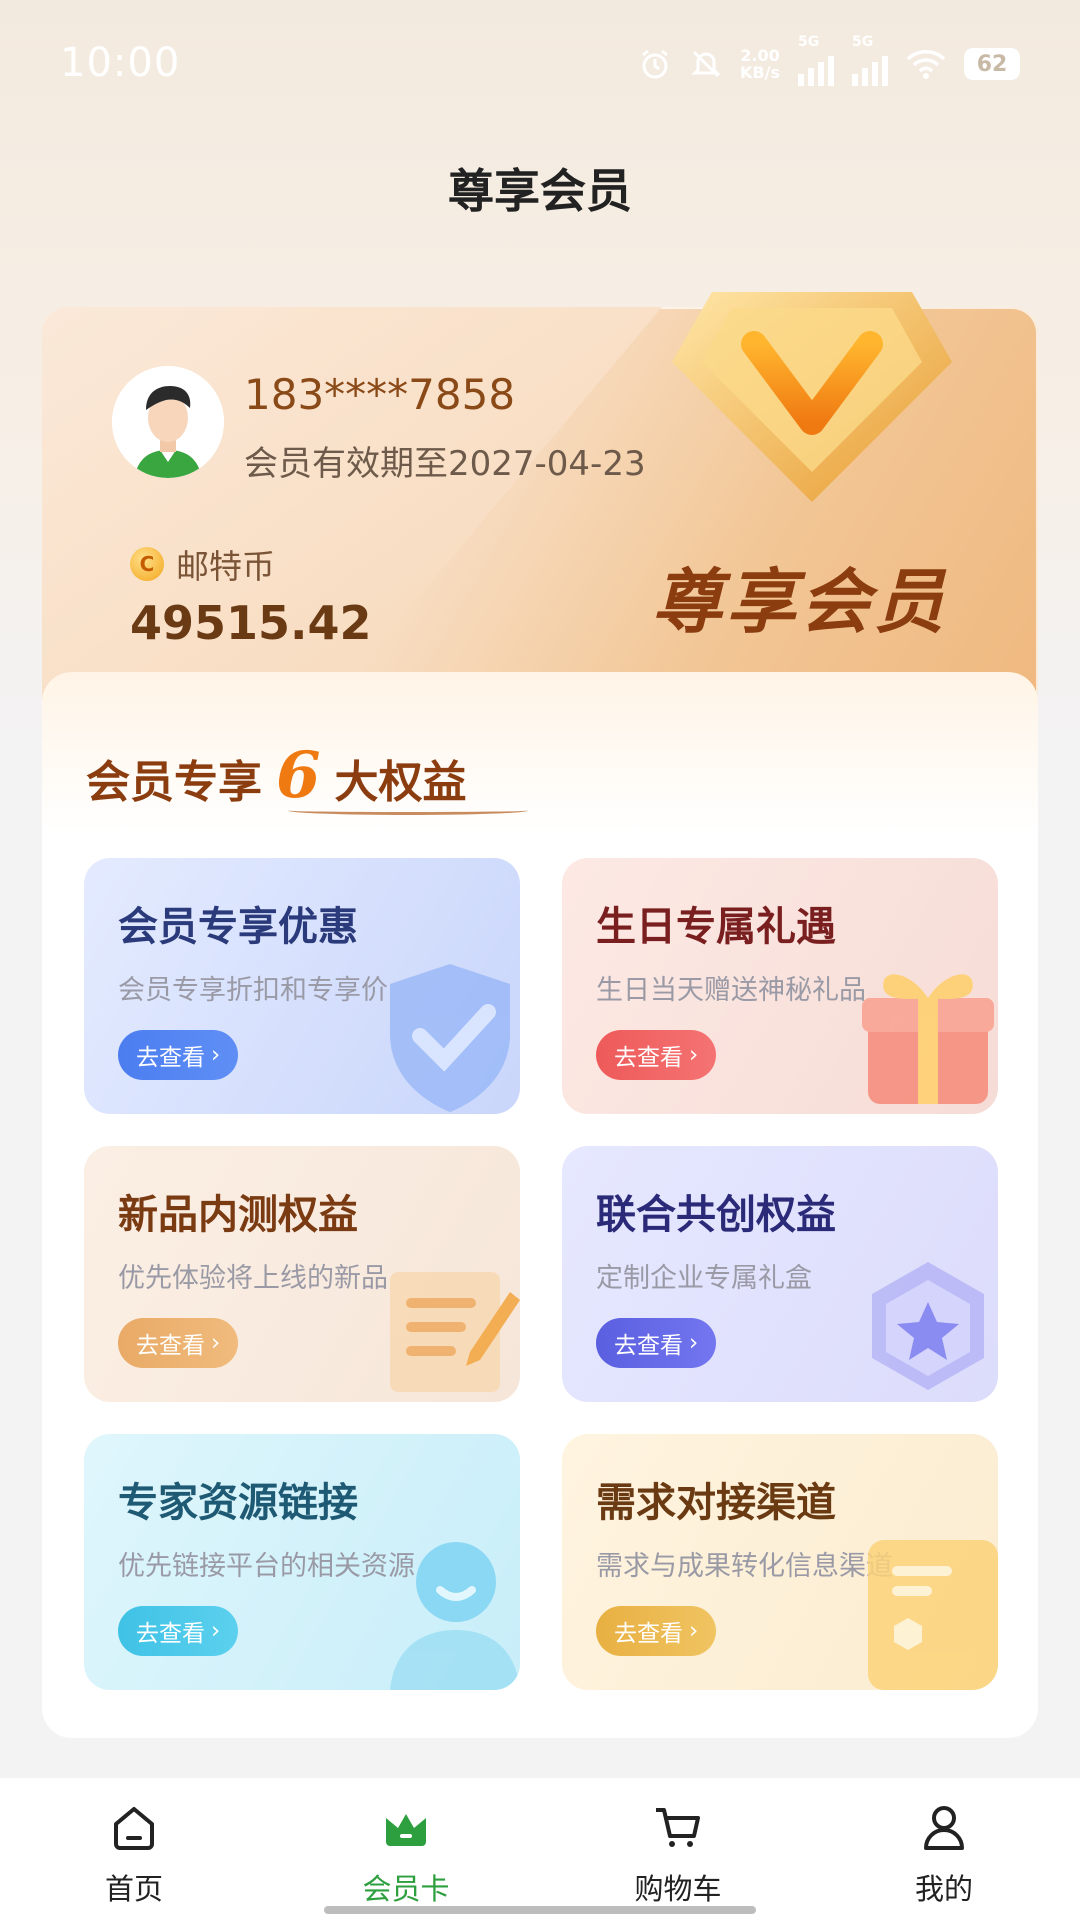 This screenshot has height=1920, width=1080. I want to click on coin-balance: 49515.42, so click(251, 623).